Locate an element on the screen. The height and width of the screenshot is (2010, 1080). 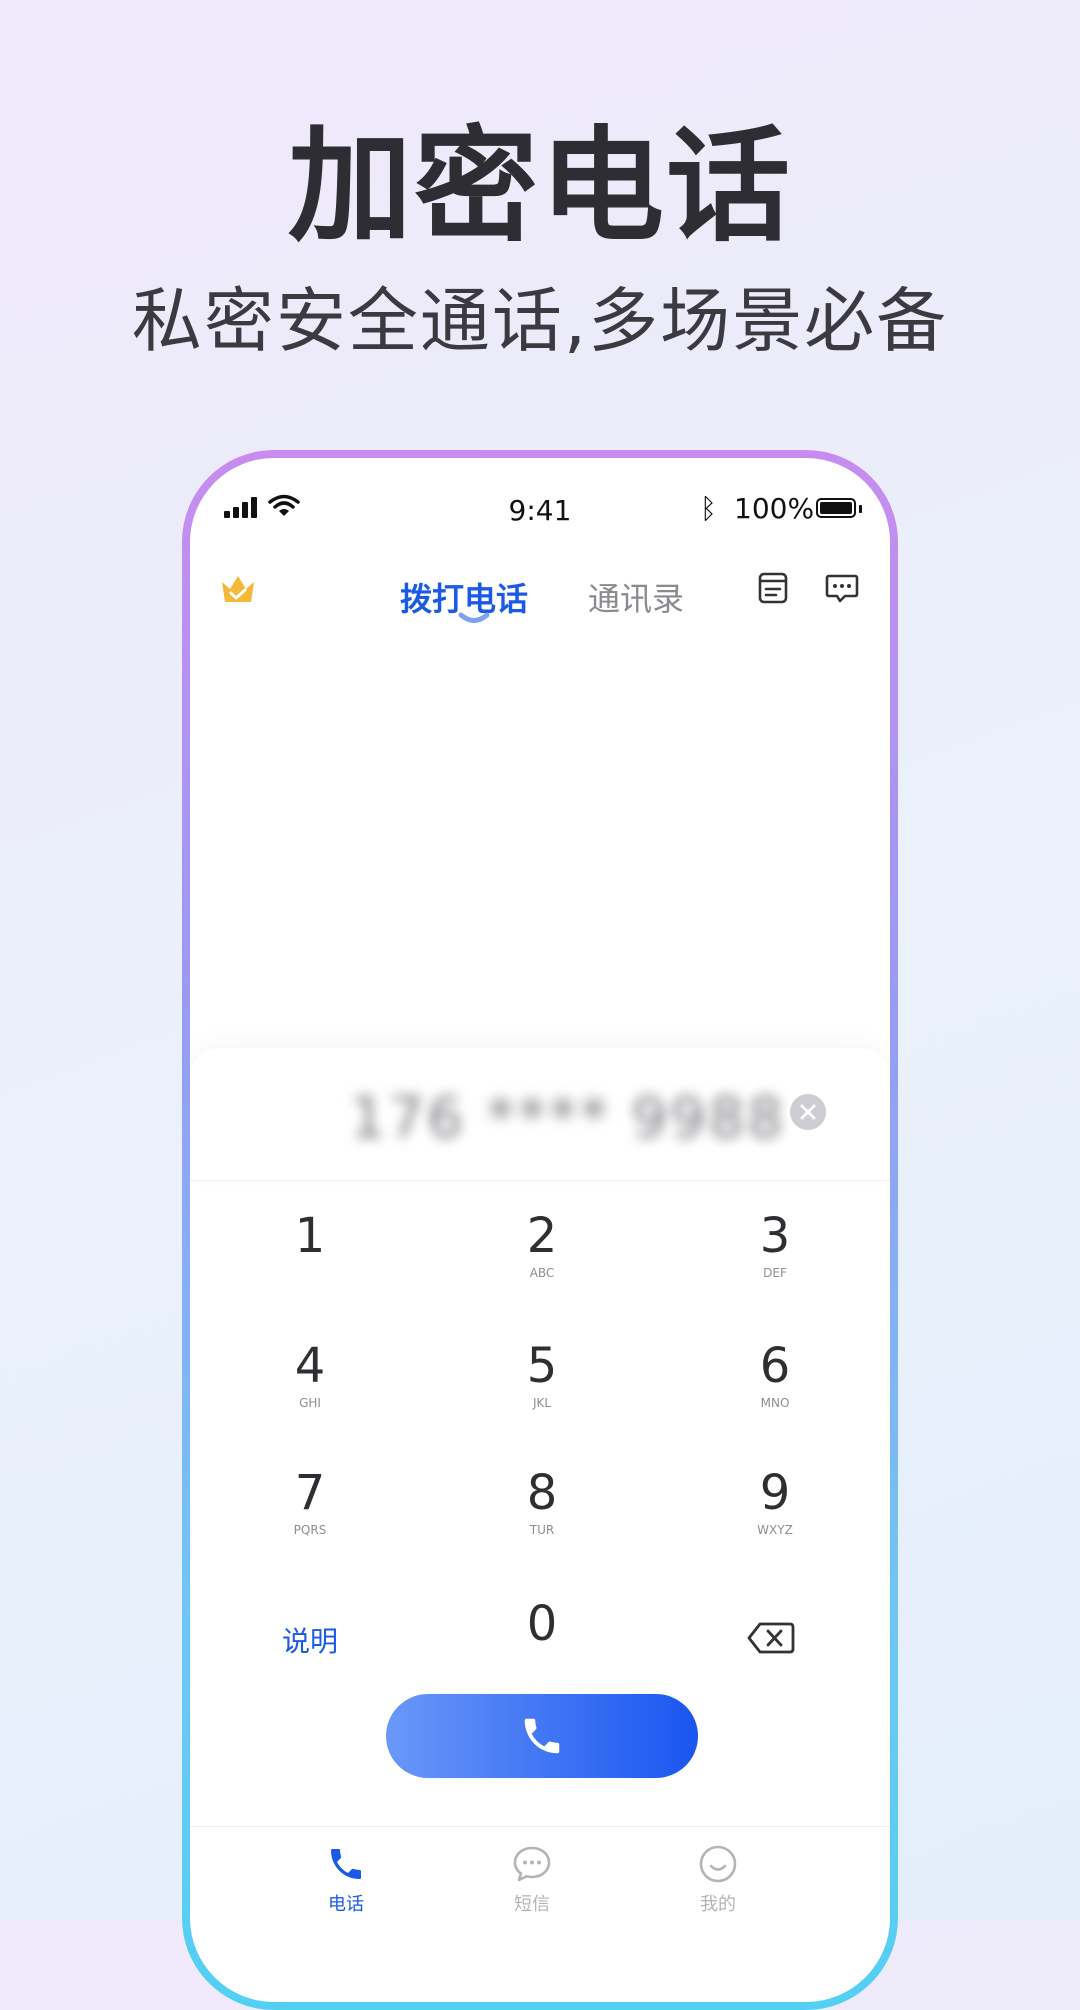
bottom-tab-mine: 我的 is located at coordinates (718, 1880).